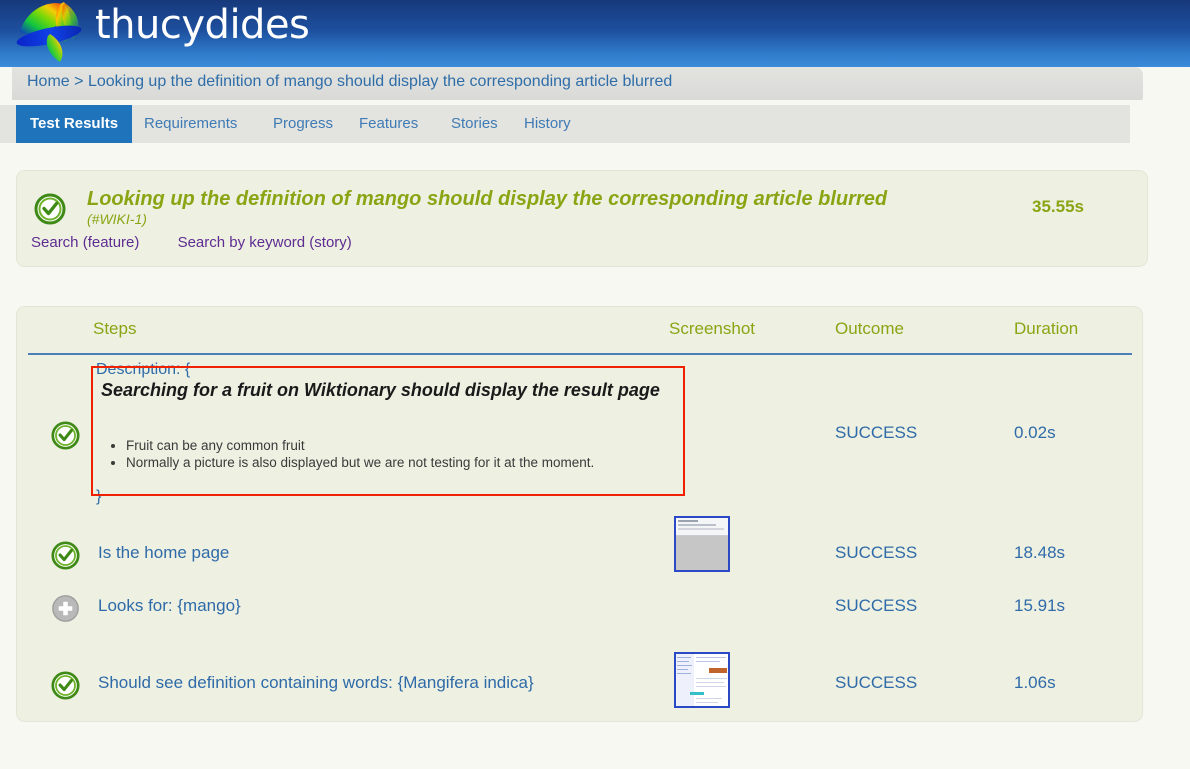  Describe the element at coordinates (49, 32) in the screenshot. I see `thucydides-spiral-logo-icon` at that location.